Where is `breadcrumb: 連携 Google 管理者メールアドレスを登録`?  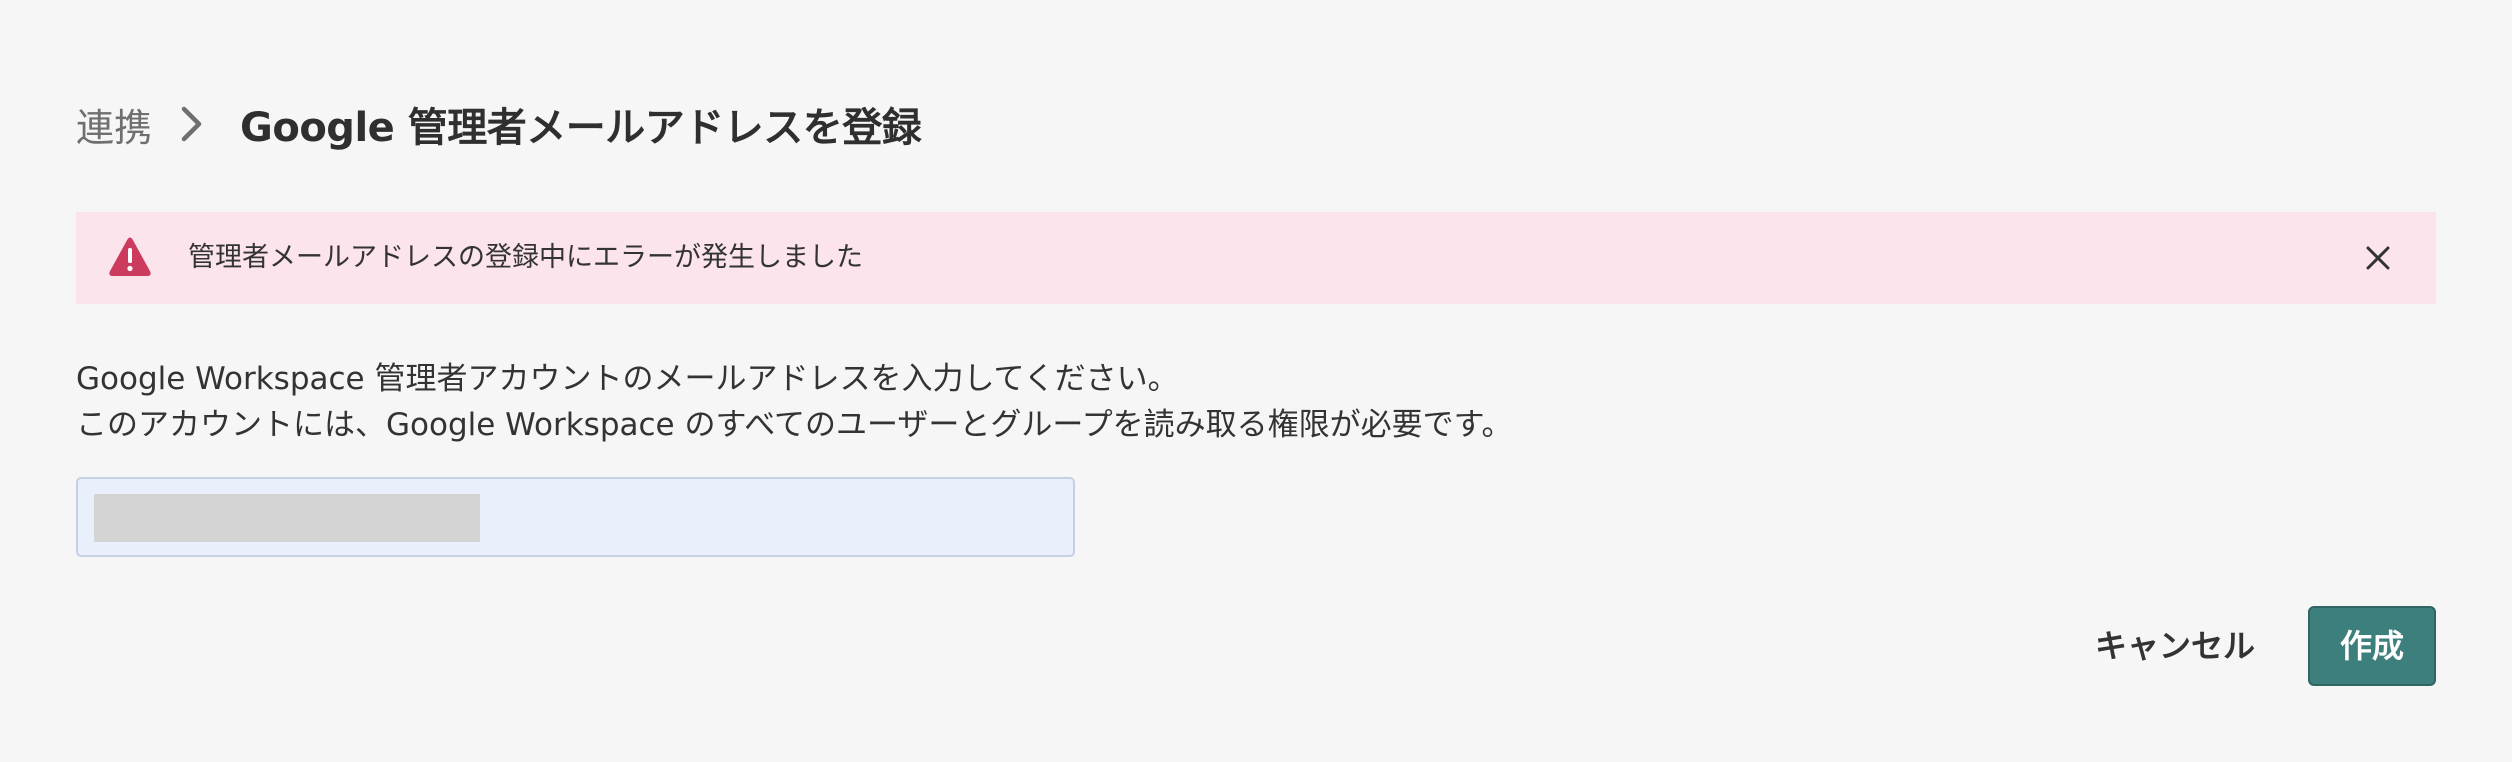 breadcrumb: 連携 Google 管理者メールアドレスを登録 is located at coordinates (499, 124).